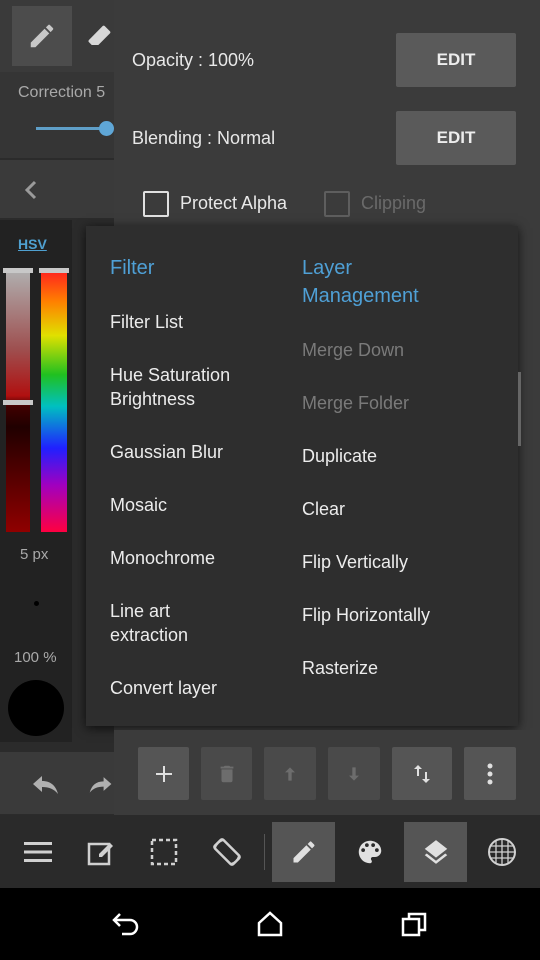 The height and width of the screenshot is (960, 540). Describe the element at coordinates (366, 615) in the screenshot. I see `menu-item-flip-horizontally: Flip Horizontally` at that location.